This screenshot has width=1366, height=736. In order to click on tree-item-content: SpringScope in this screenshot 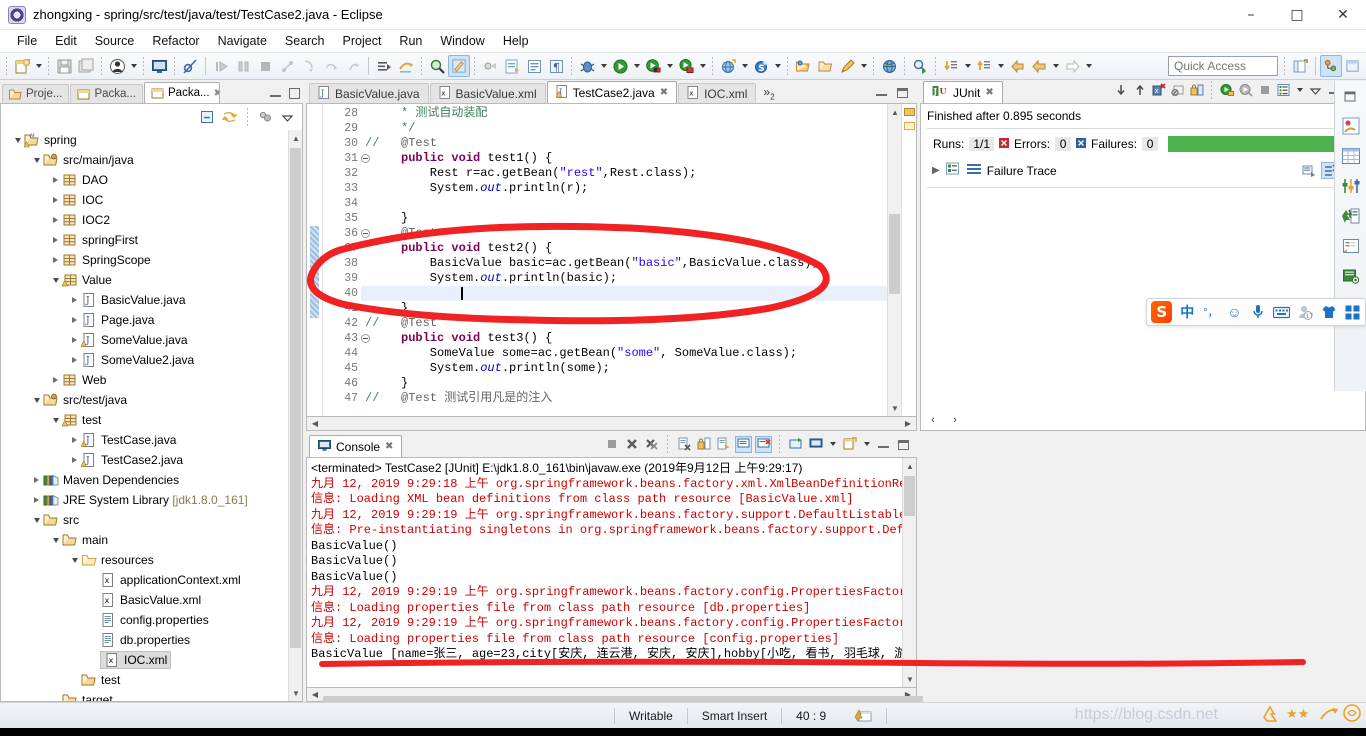, I will do `click(106, 260)`.